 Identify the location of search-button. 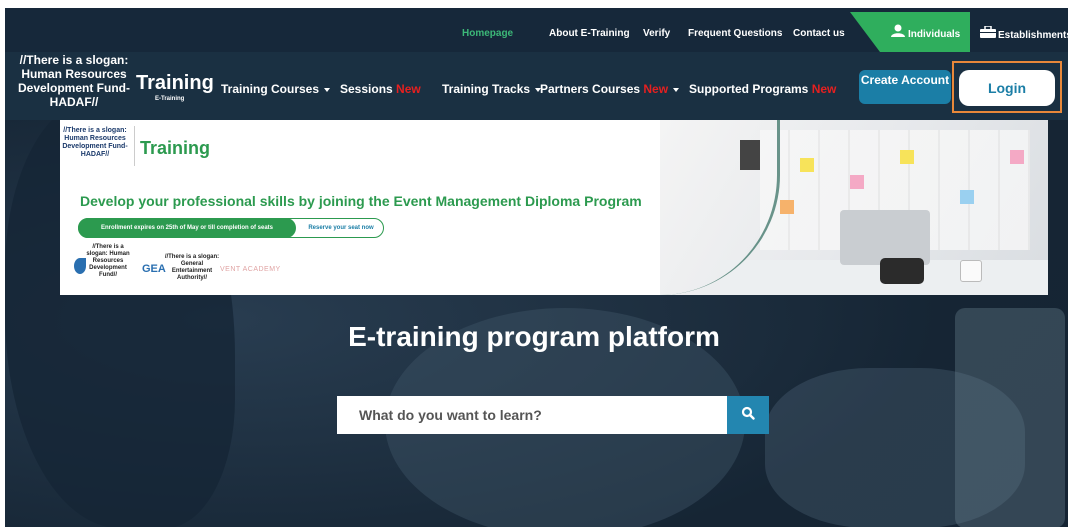
(748, 415).